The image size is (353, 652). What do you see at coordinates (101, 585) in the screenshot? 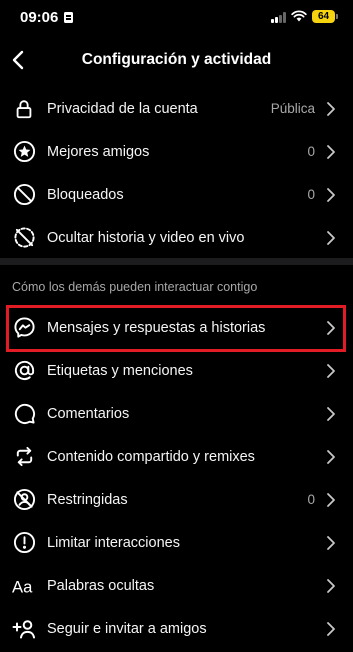
I see `item-label: Palabras ocultas` at bounding box center [101, 585].